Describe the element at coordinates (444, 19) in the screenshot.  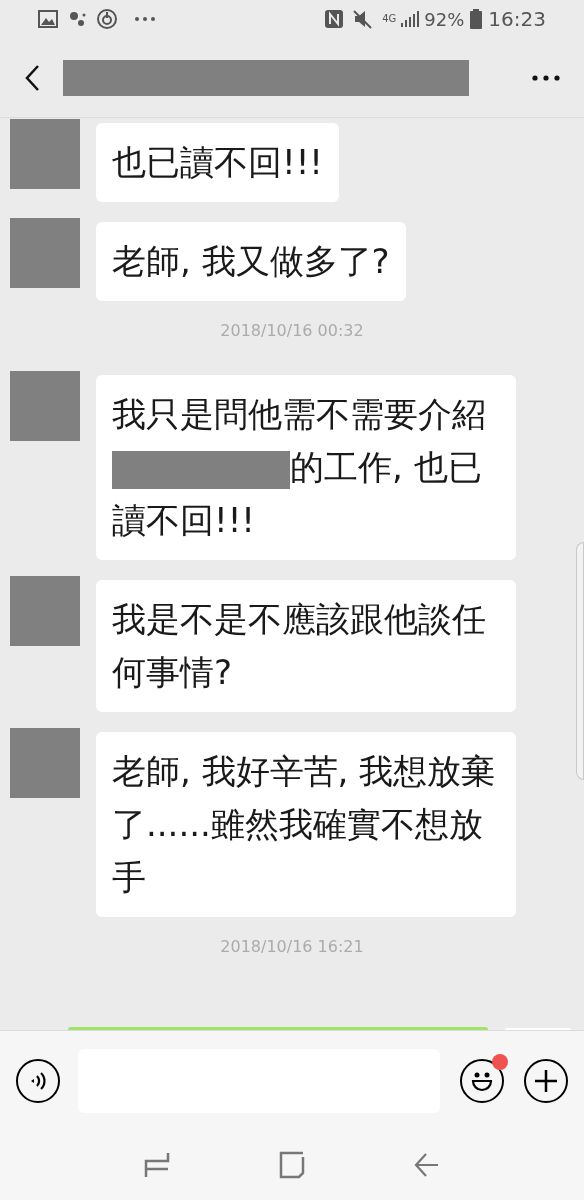
I see `battery-percent: 92%` at that location.